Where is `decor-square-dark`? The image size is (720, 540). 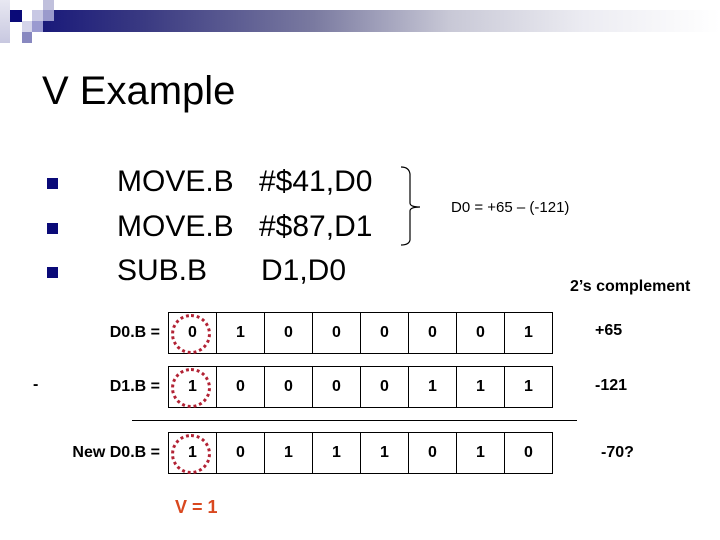
decor-square-dark is located at coordinates (16, 16).